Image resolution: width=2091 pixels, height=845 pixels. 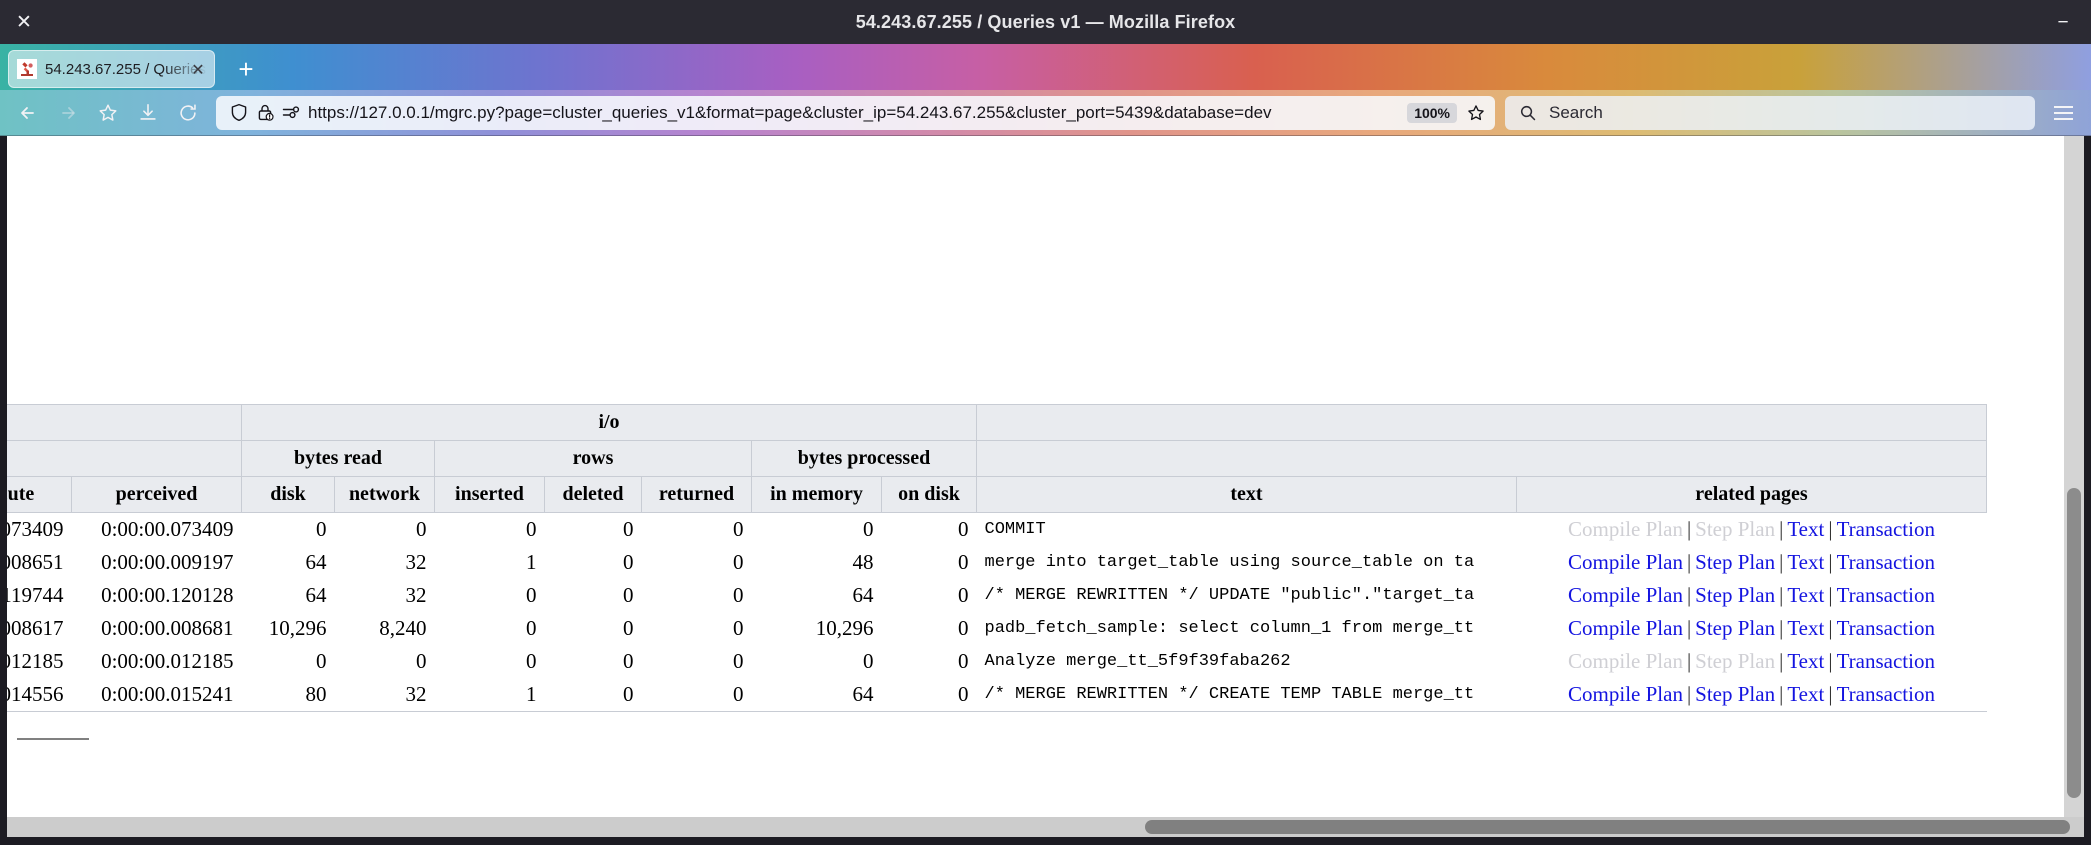 I want to click on zoom-level-badge: 100%, so click(x=1432, y=112).